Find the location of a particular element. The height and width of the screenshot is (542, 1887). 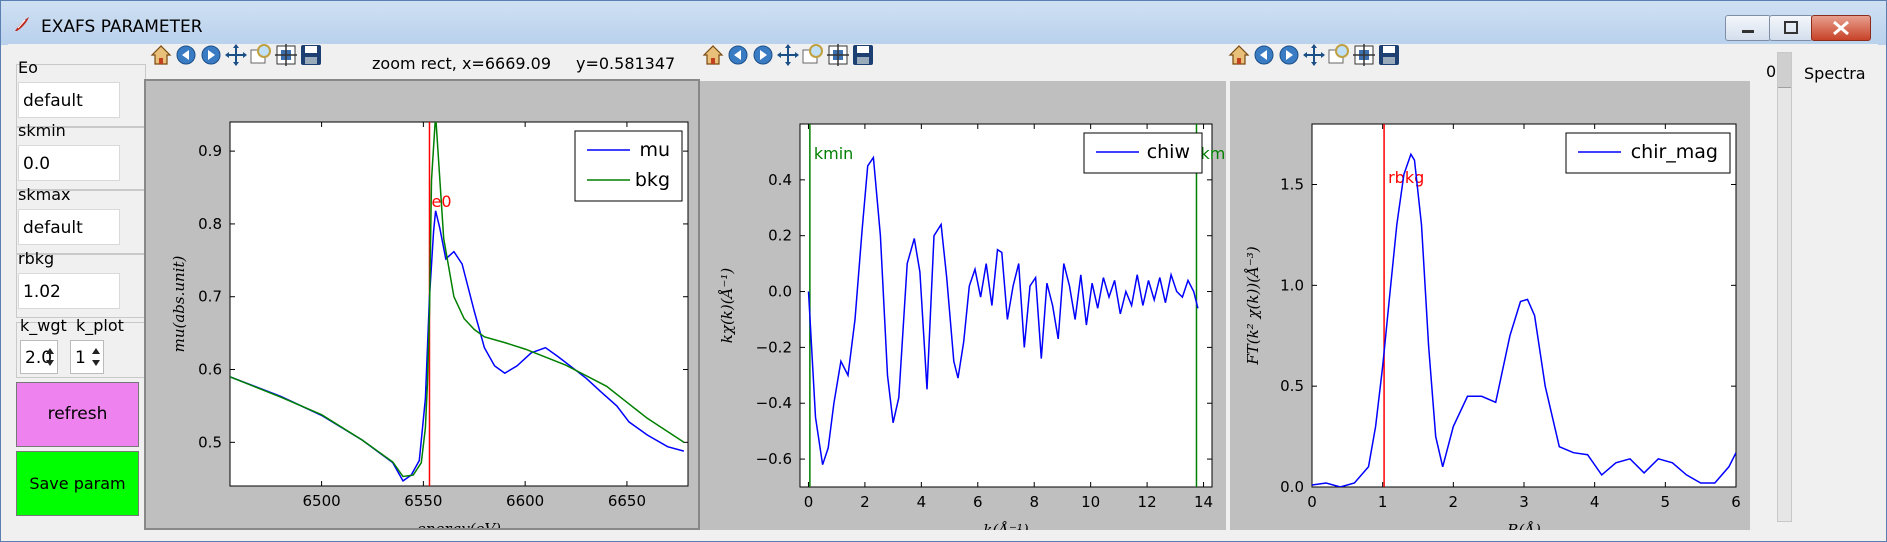

title-bar: EXAFS PARAMETER is located at coordinates (943, 23).